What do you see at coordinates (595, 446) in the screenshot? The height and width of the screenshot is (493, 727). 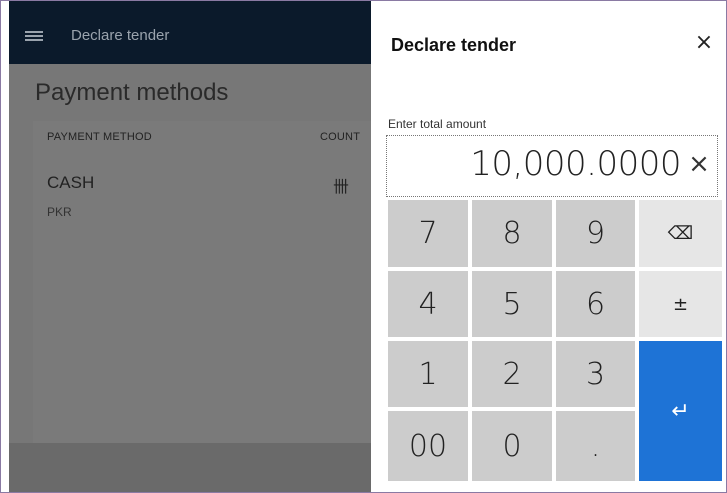 I see `key-decimal: .` at bounding box center [595, 446].